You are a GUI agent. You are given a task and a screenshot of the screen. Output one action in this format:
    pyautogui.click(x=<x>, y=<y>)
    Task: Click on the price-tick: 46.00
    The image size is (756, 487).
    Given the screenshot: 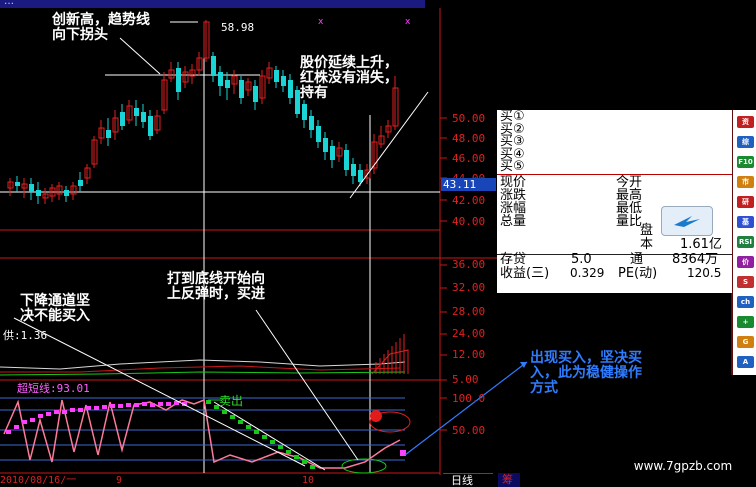 What is the action you would take?
    pyautogui.click(x=469, y=158)
    